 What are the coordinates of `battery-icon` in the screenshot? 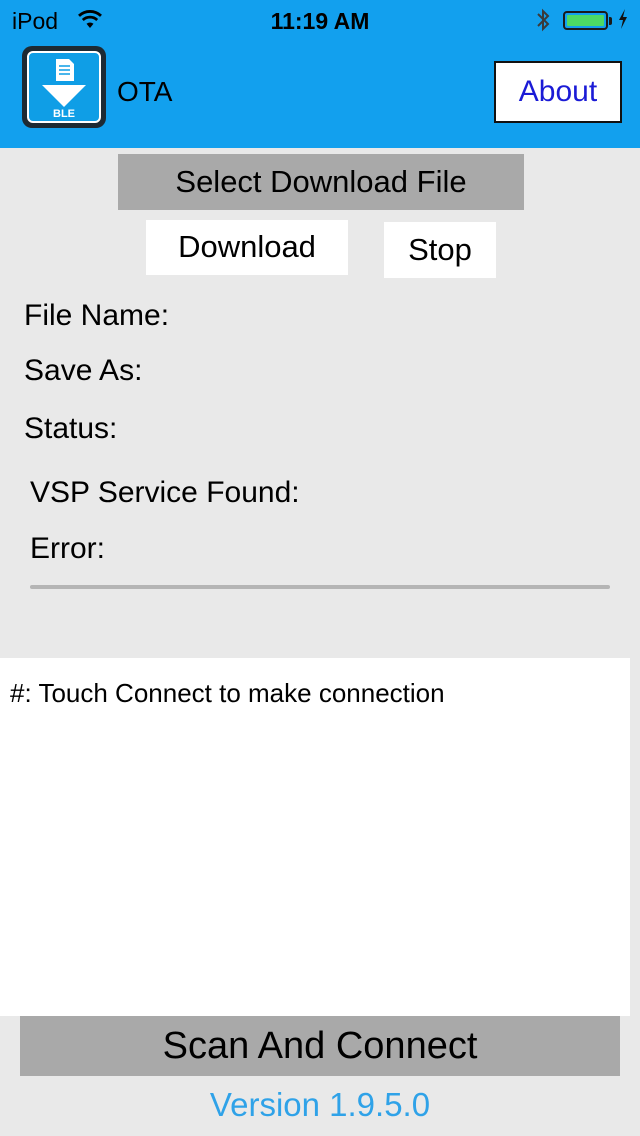 It's located at (585, 20).